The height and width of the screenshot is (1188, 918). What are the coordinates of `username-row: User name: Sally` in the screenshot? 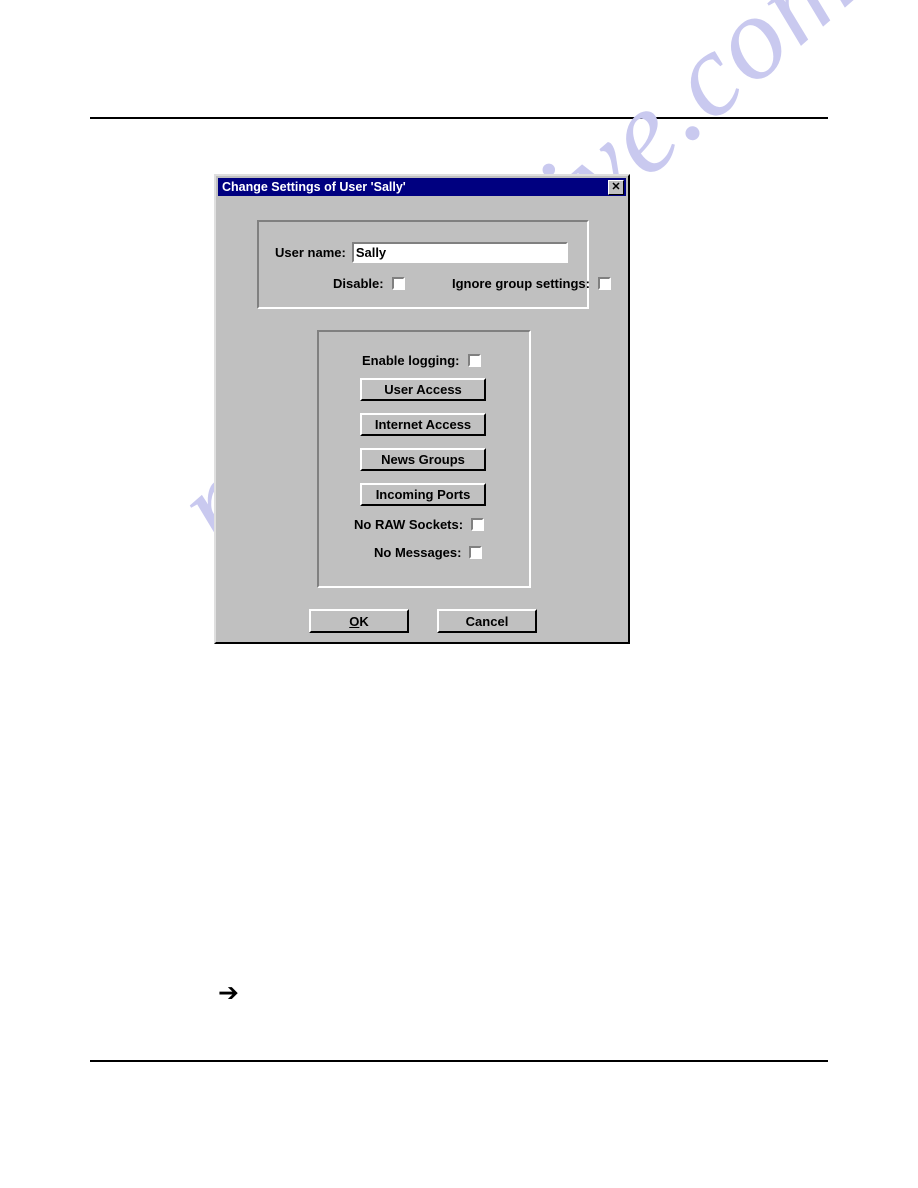 It's located at (421, 252).